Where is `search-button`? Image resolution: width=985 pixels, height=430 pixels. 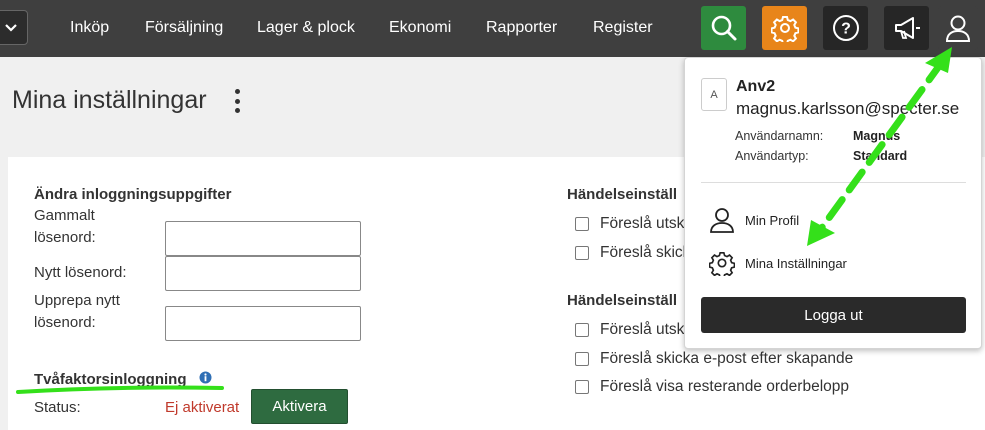 search-button is located at coordinates (723, 28).